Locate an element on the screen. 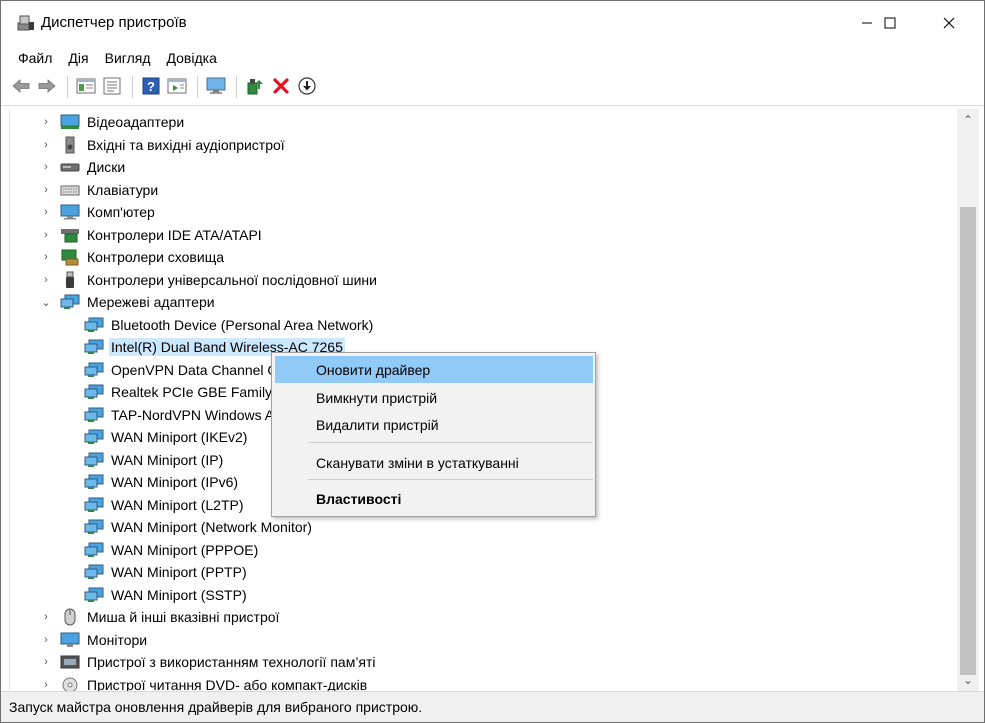 The width and height of the screenshot is (985, 723). tree-device: WAN Miniport (PPPOE) is located at coordinates (172, 550).